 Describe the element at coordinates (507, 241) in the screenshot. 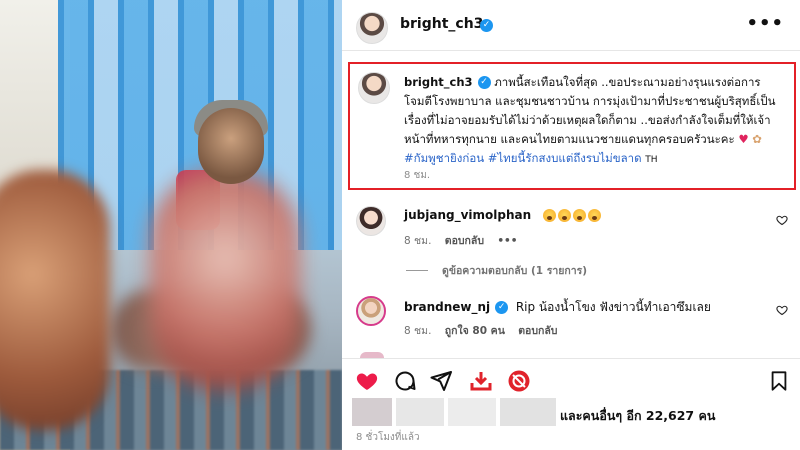

I see `comment-more-icon: •••` at that location.